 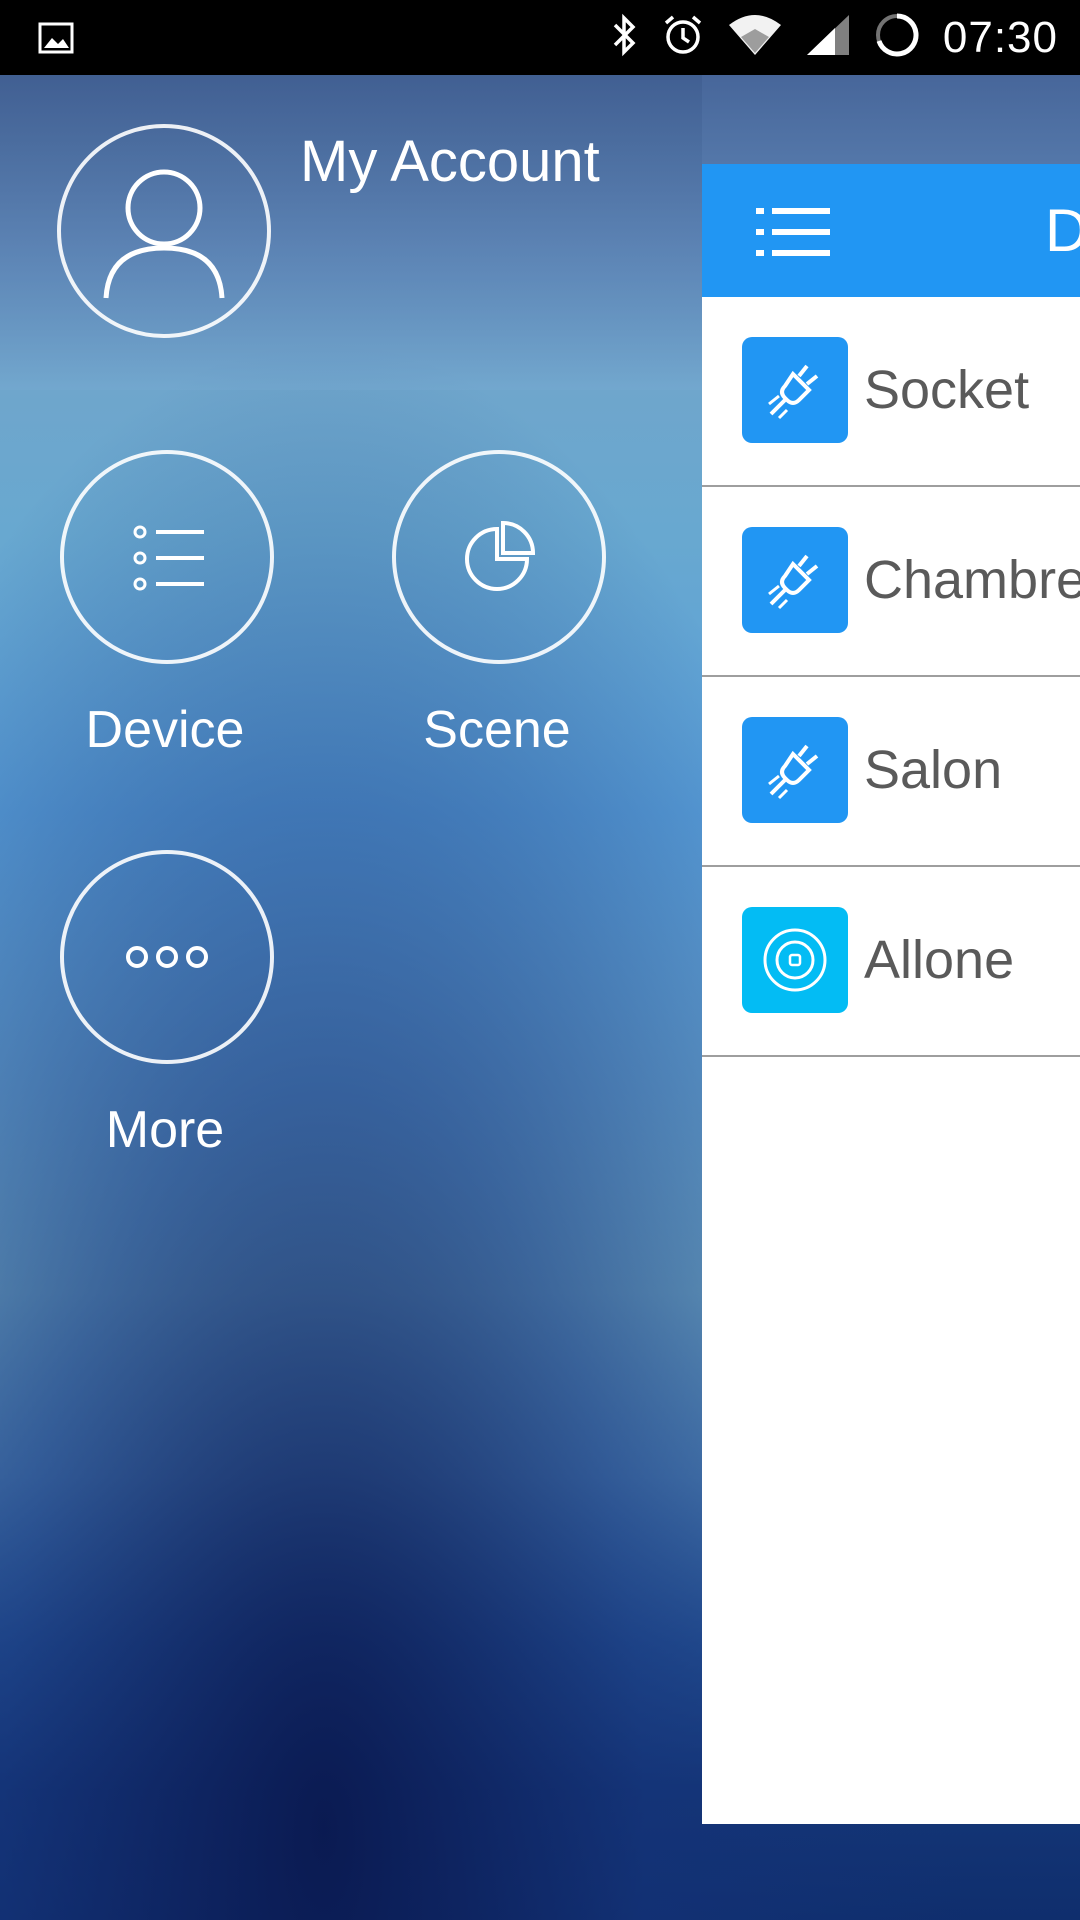 I want to click on panel-title: D, so click(x=1062, y=230).